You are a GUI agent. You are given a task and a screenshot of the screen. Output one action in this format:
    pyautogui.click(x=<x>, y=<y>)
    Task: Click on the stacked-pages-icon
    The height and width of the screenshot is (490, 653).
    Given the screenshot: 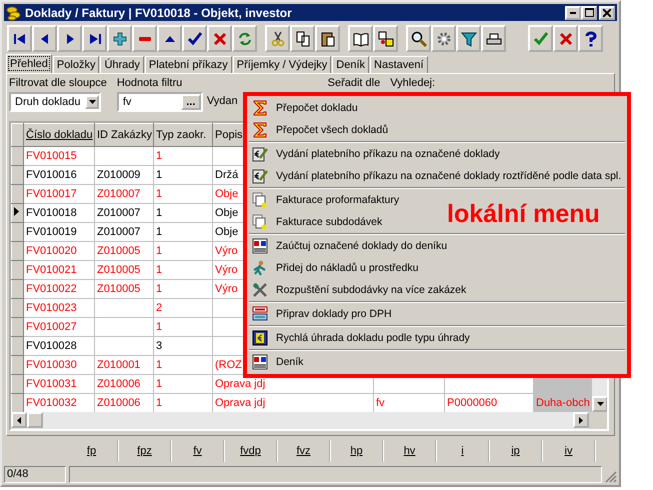 What is the action you would take?
    pyautogui.click(x=260, y=200)
    